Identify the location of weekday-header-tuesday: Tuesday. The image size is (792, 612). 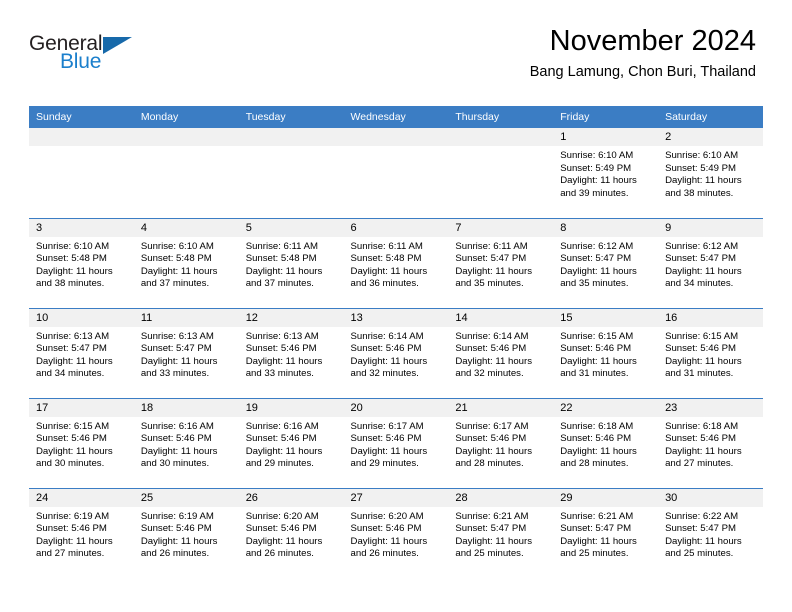
(291, 117).